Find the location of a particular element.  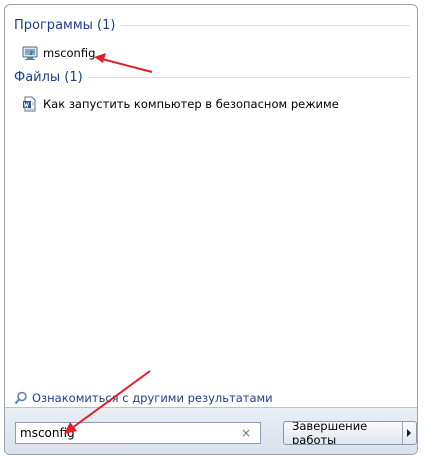

group-header-programs: Программы (1) is located at coordinates (212, 25).